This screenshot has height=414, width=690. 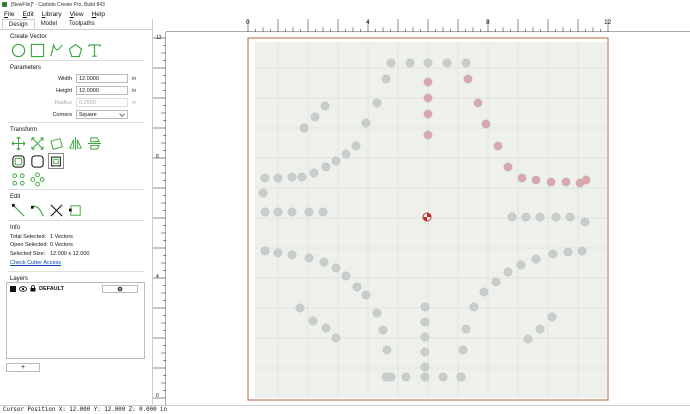 What do you see at coordinates (134, 78) in the screenshot?
I see `width-unit: in` at bounding box center [134, 78].